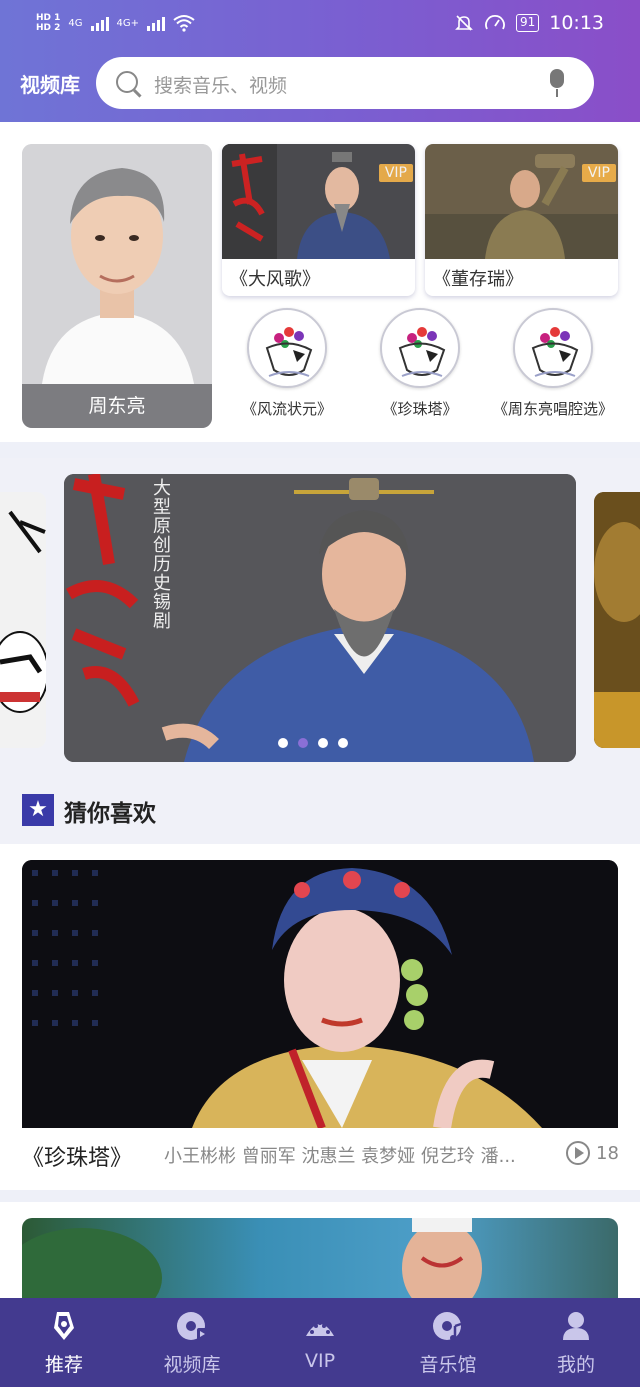 Image resolution: width=640 pixels, height=1387 pixels. Describe the element at coordinates (345, 83) in the screenshot. I see `search-bar: 搜索音乐、视频` at that location.